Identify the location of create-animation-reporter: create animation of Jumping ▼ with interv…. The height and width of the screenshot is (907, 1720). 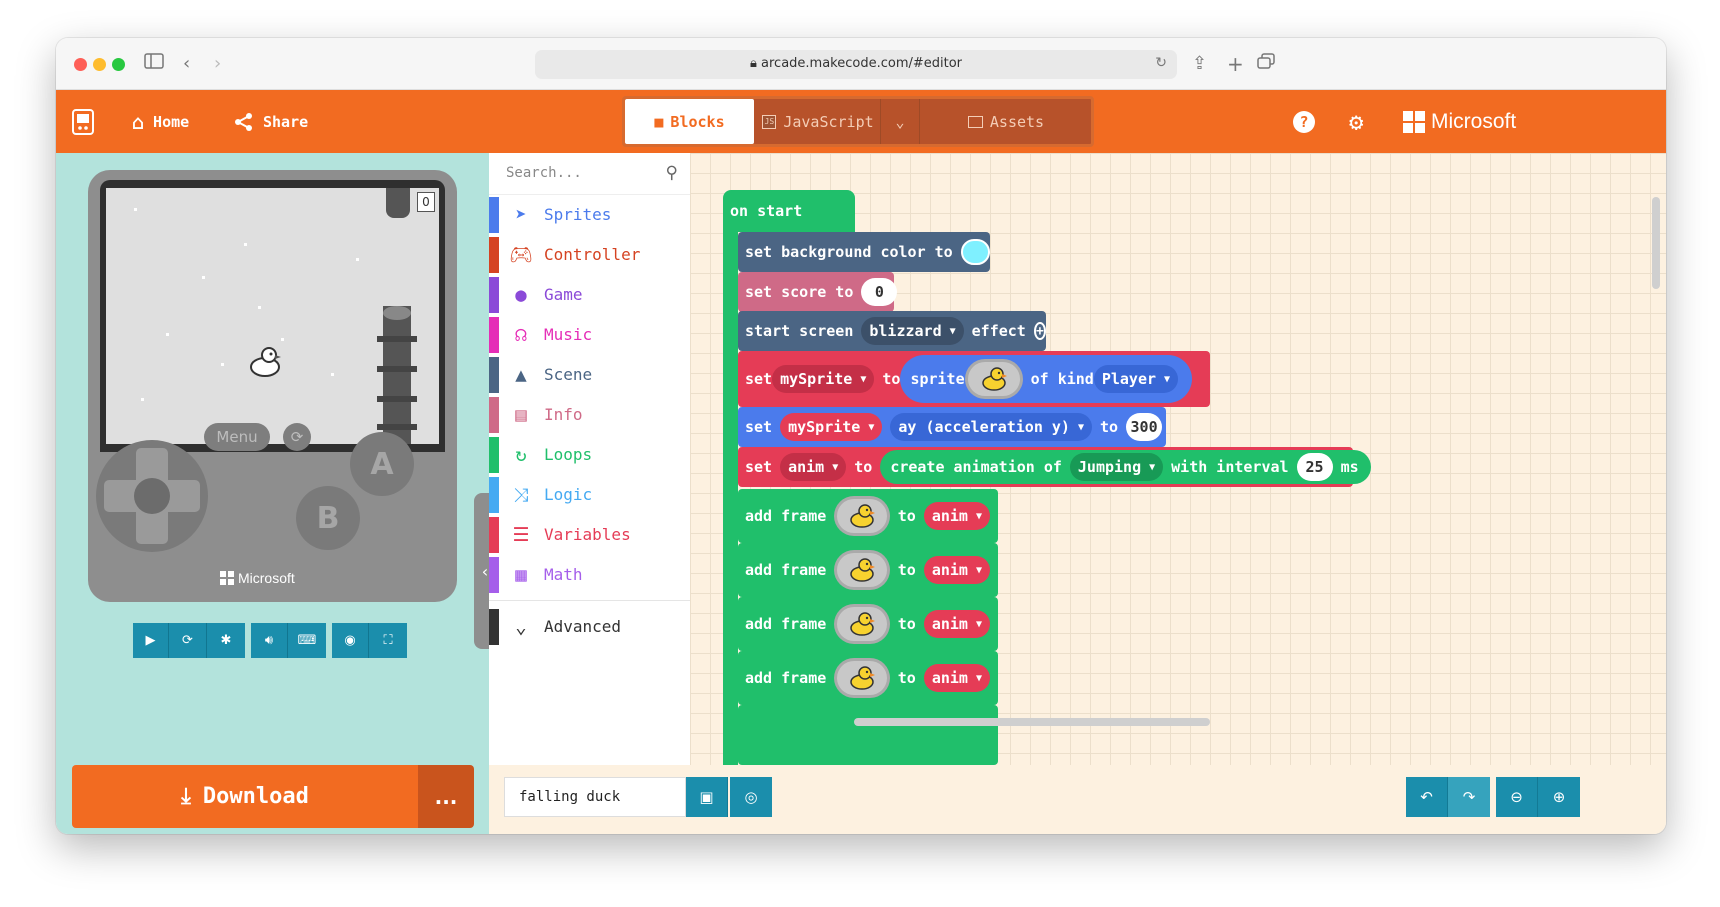
(1125, 467).